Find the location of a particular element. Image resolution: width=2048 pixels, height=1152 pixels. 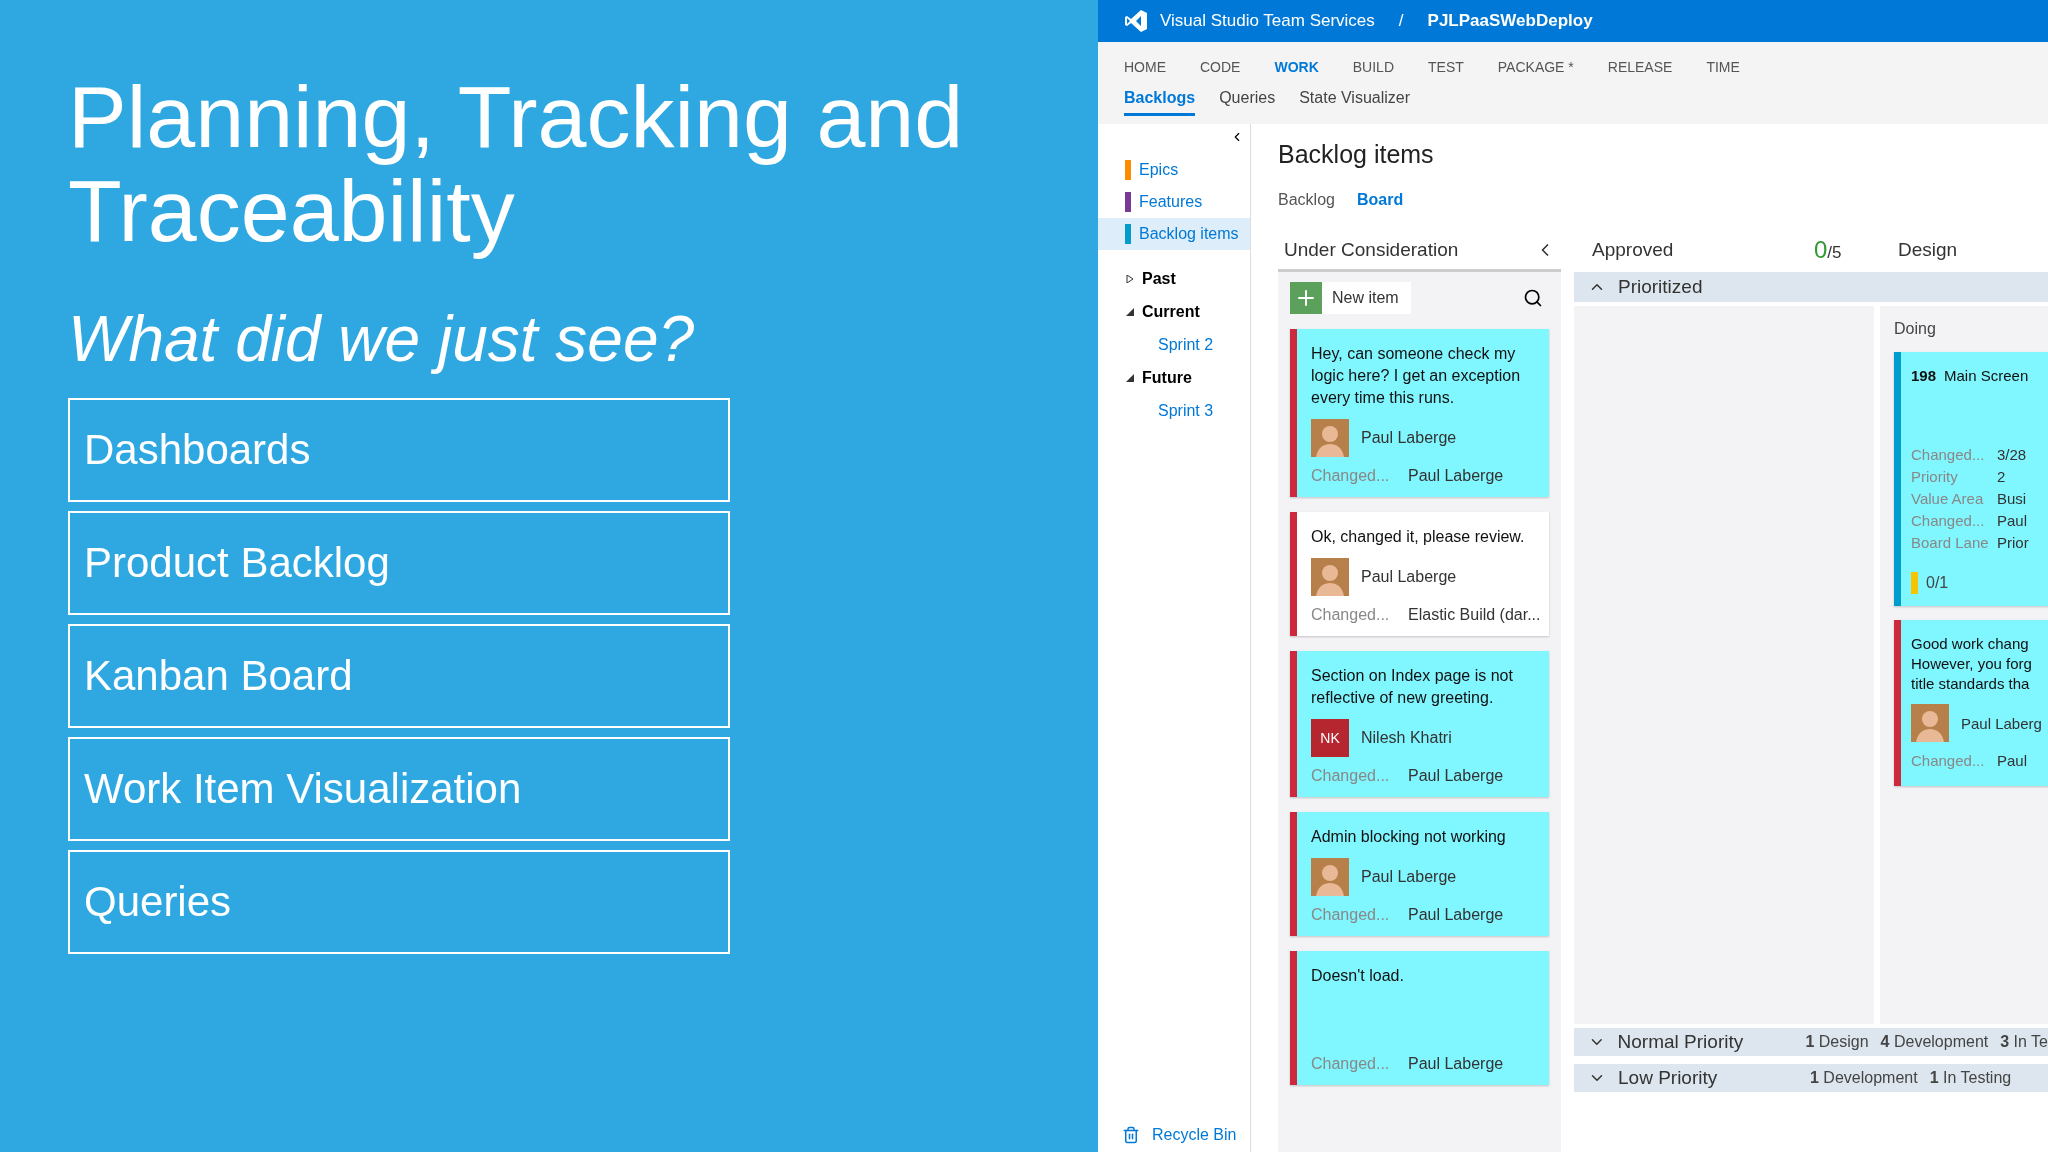

view-tab: Board is located at coordinates (1380, 200).